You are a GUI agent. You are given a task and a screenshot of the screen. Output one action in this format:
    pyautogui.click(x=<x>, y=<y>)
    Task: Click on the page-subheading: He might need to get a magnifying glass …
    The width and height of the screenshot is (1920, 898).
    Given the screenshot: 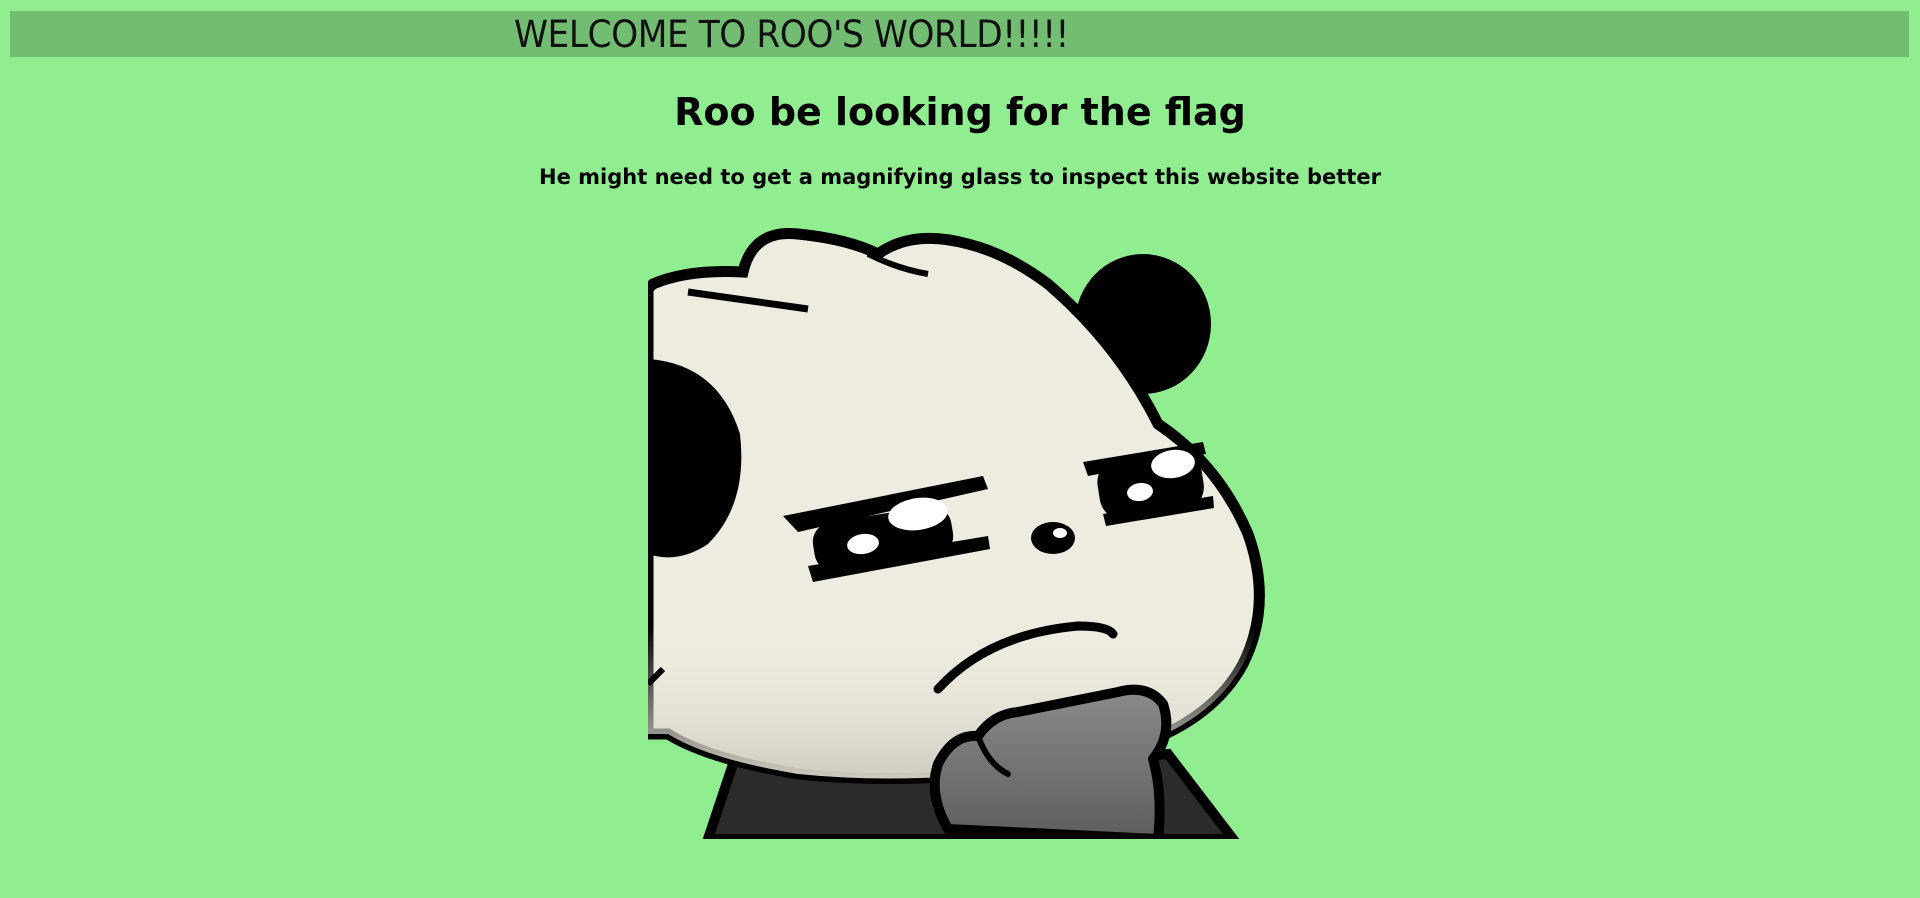 What is the action you would take?
    pyautogui.click(x=960, y=177)
    